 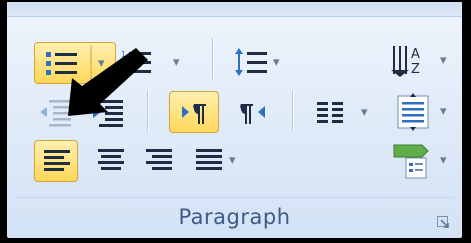 What do you see at coordinates (108, 82) in the screenshot?
I see `pointer-arrow-icon` at bounding box center [108, 82].